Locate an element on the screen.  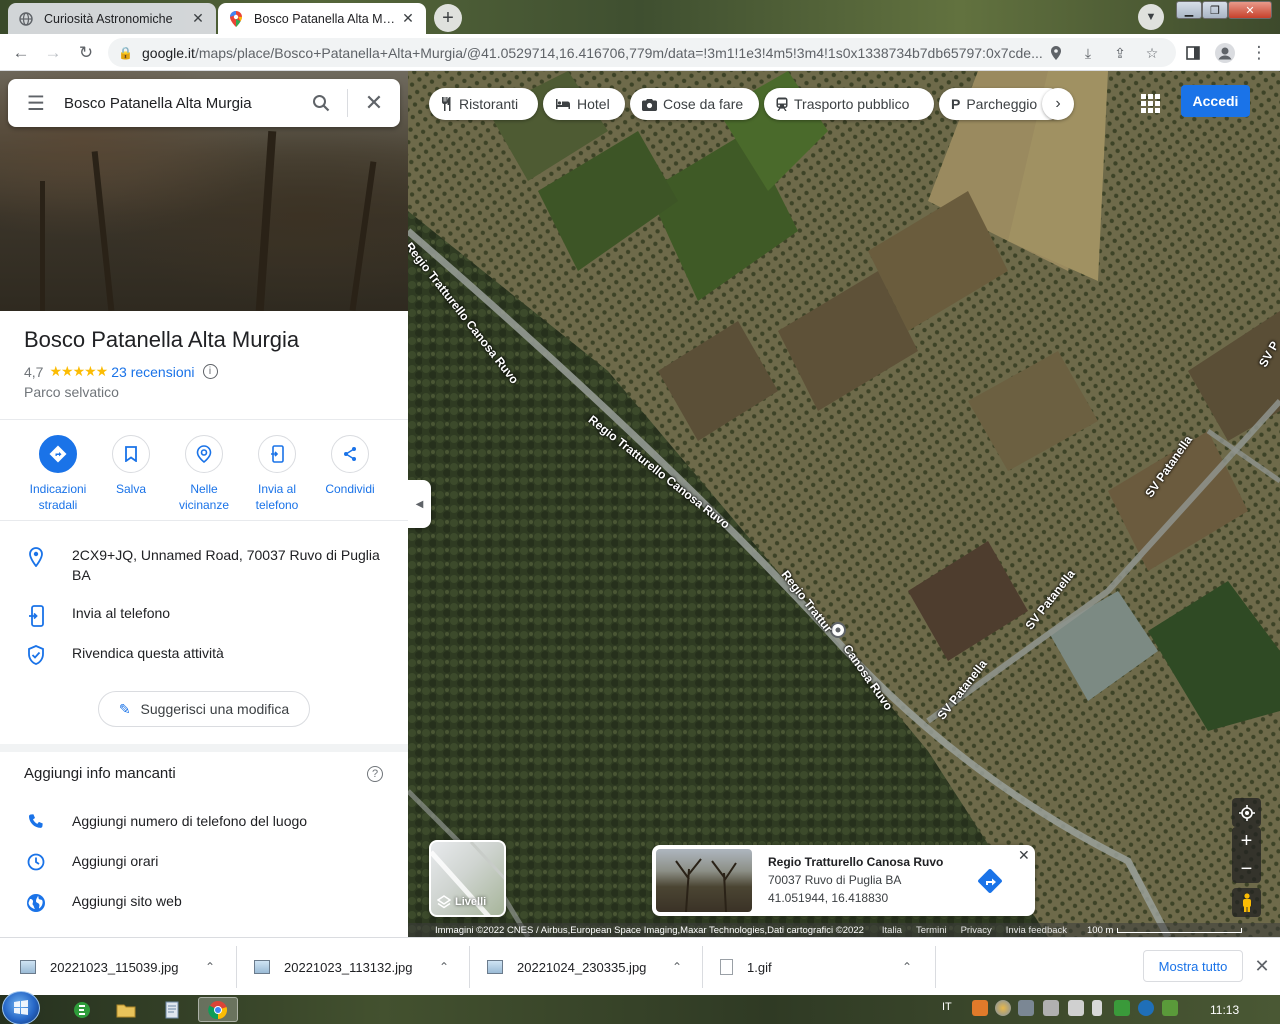
share-page-icon: ⇪ is located at coordinates (1120, 53).